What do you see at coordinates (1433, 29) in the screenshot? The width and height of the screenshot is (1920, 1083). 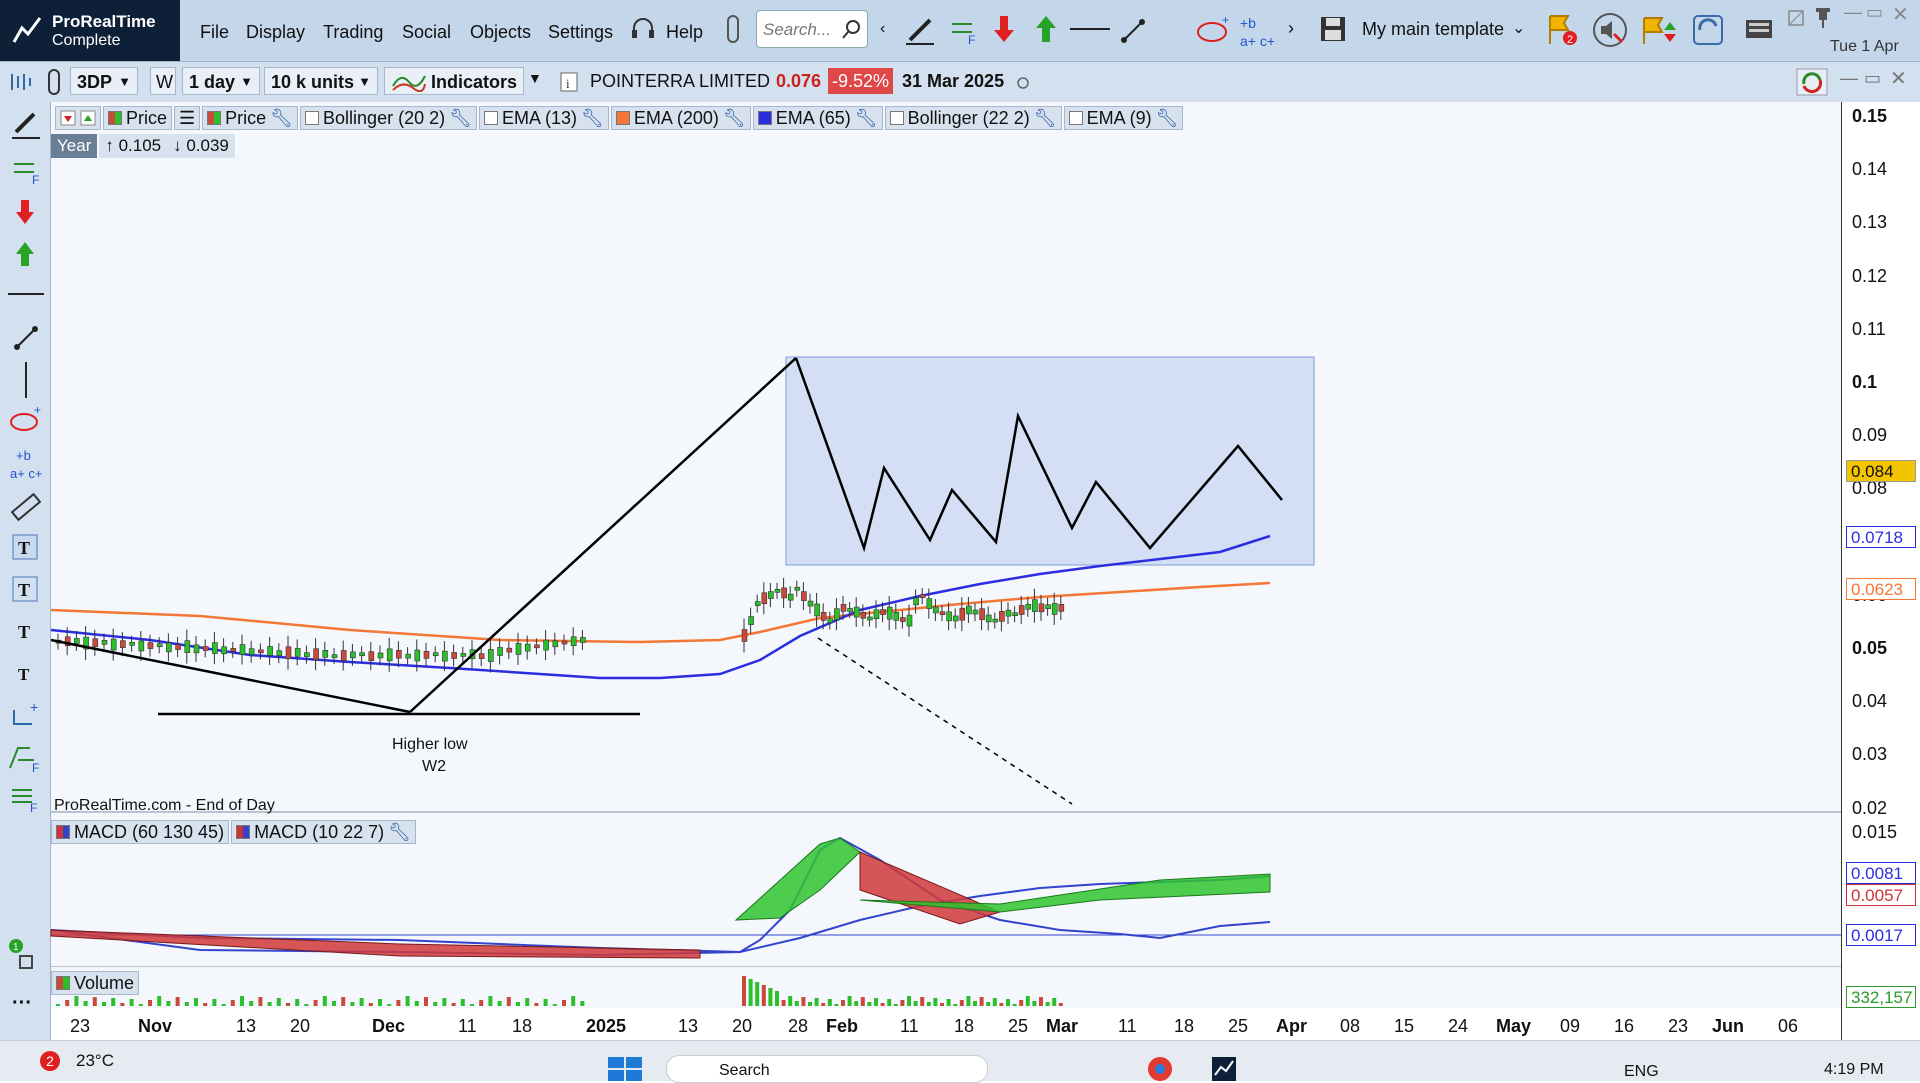 I see `template-selector: My main template` at bounding box center [1433, 29].